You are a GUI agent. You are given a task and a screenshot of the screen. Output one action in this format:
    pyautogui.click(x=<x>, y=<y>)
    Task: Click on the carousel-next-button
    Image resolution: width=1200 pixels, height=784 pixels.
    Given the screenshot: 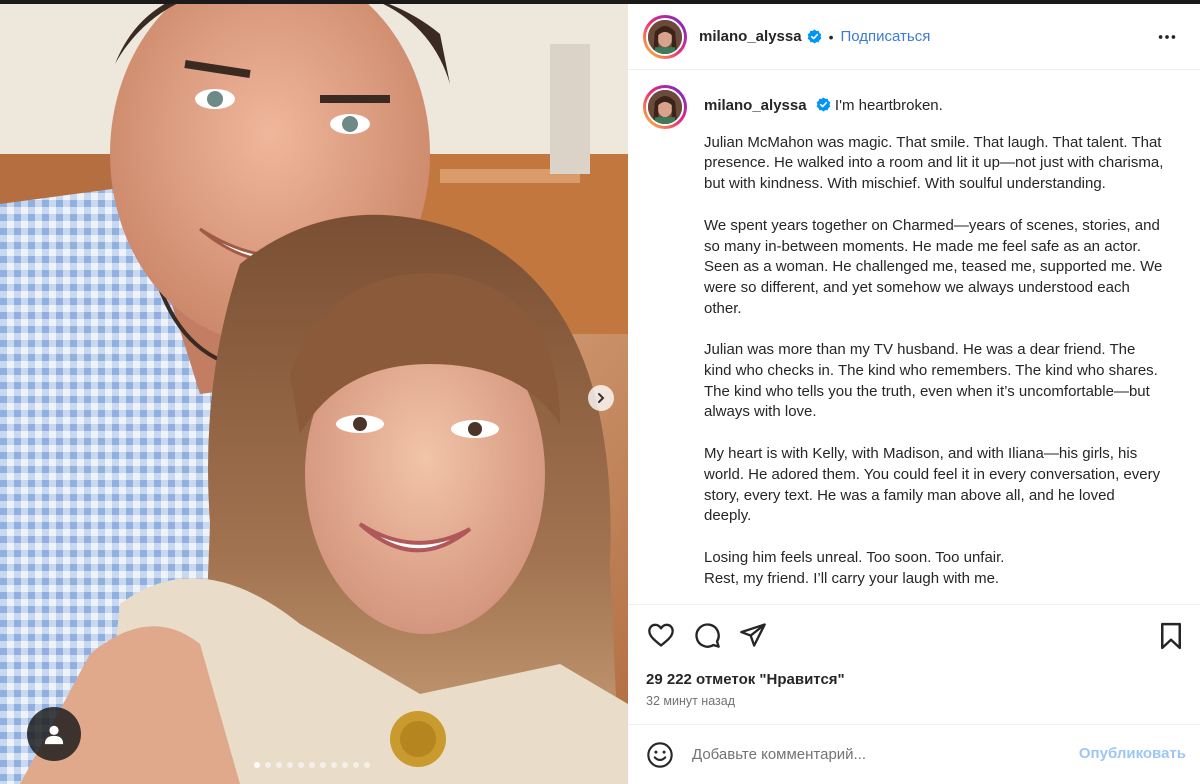 What is the action you would take?
    pyautogui.click(x=601, y=398)
    